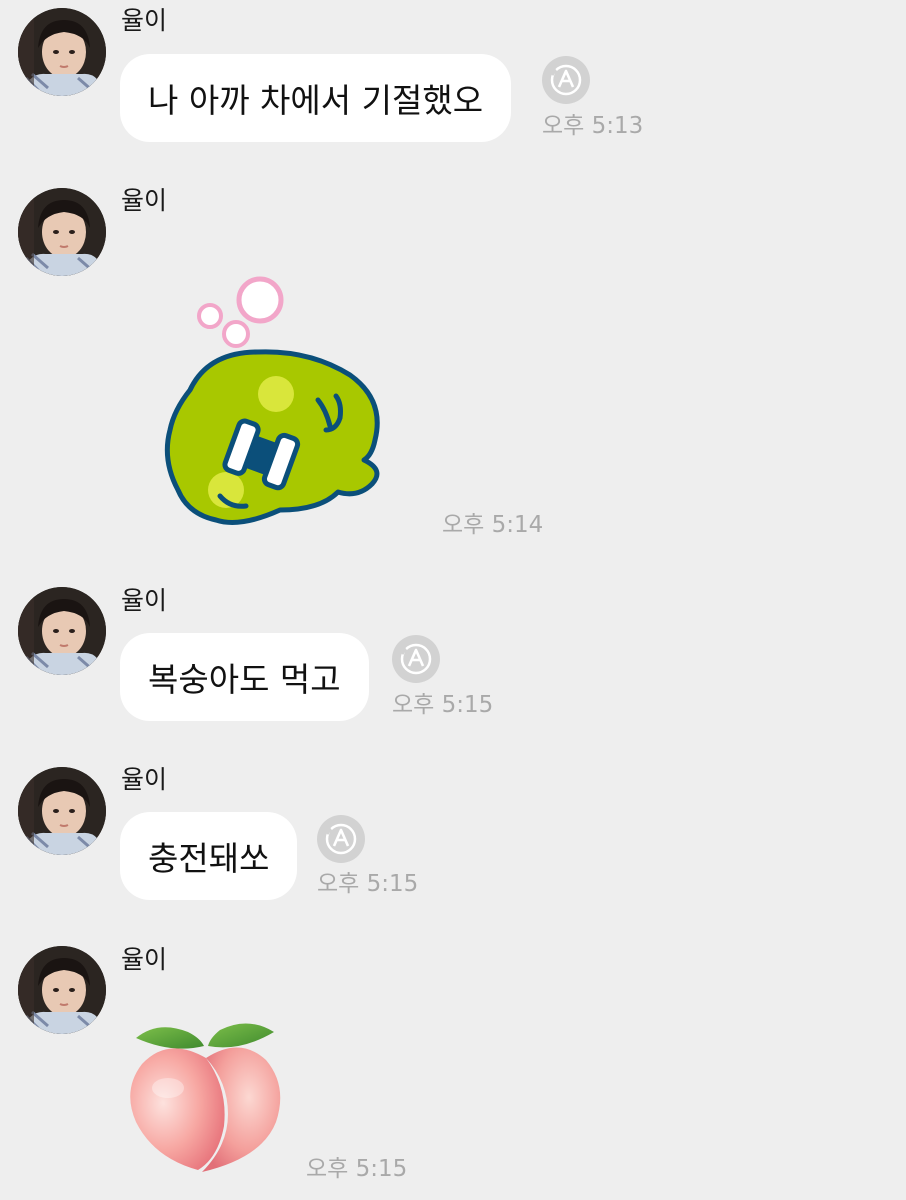 The image size is (906, 1200). I want to click on message-bubble: 충전돼쏘, so click(209, 856).